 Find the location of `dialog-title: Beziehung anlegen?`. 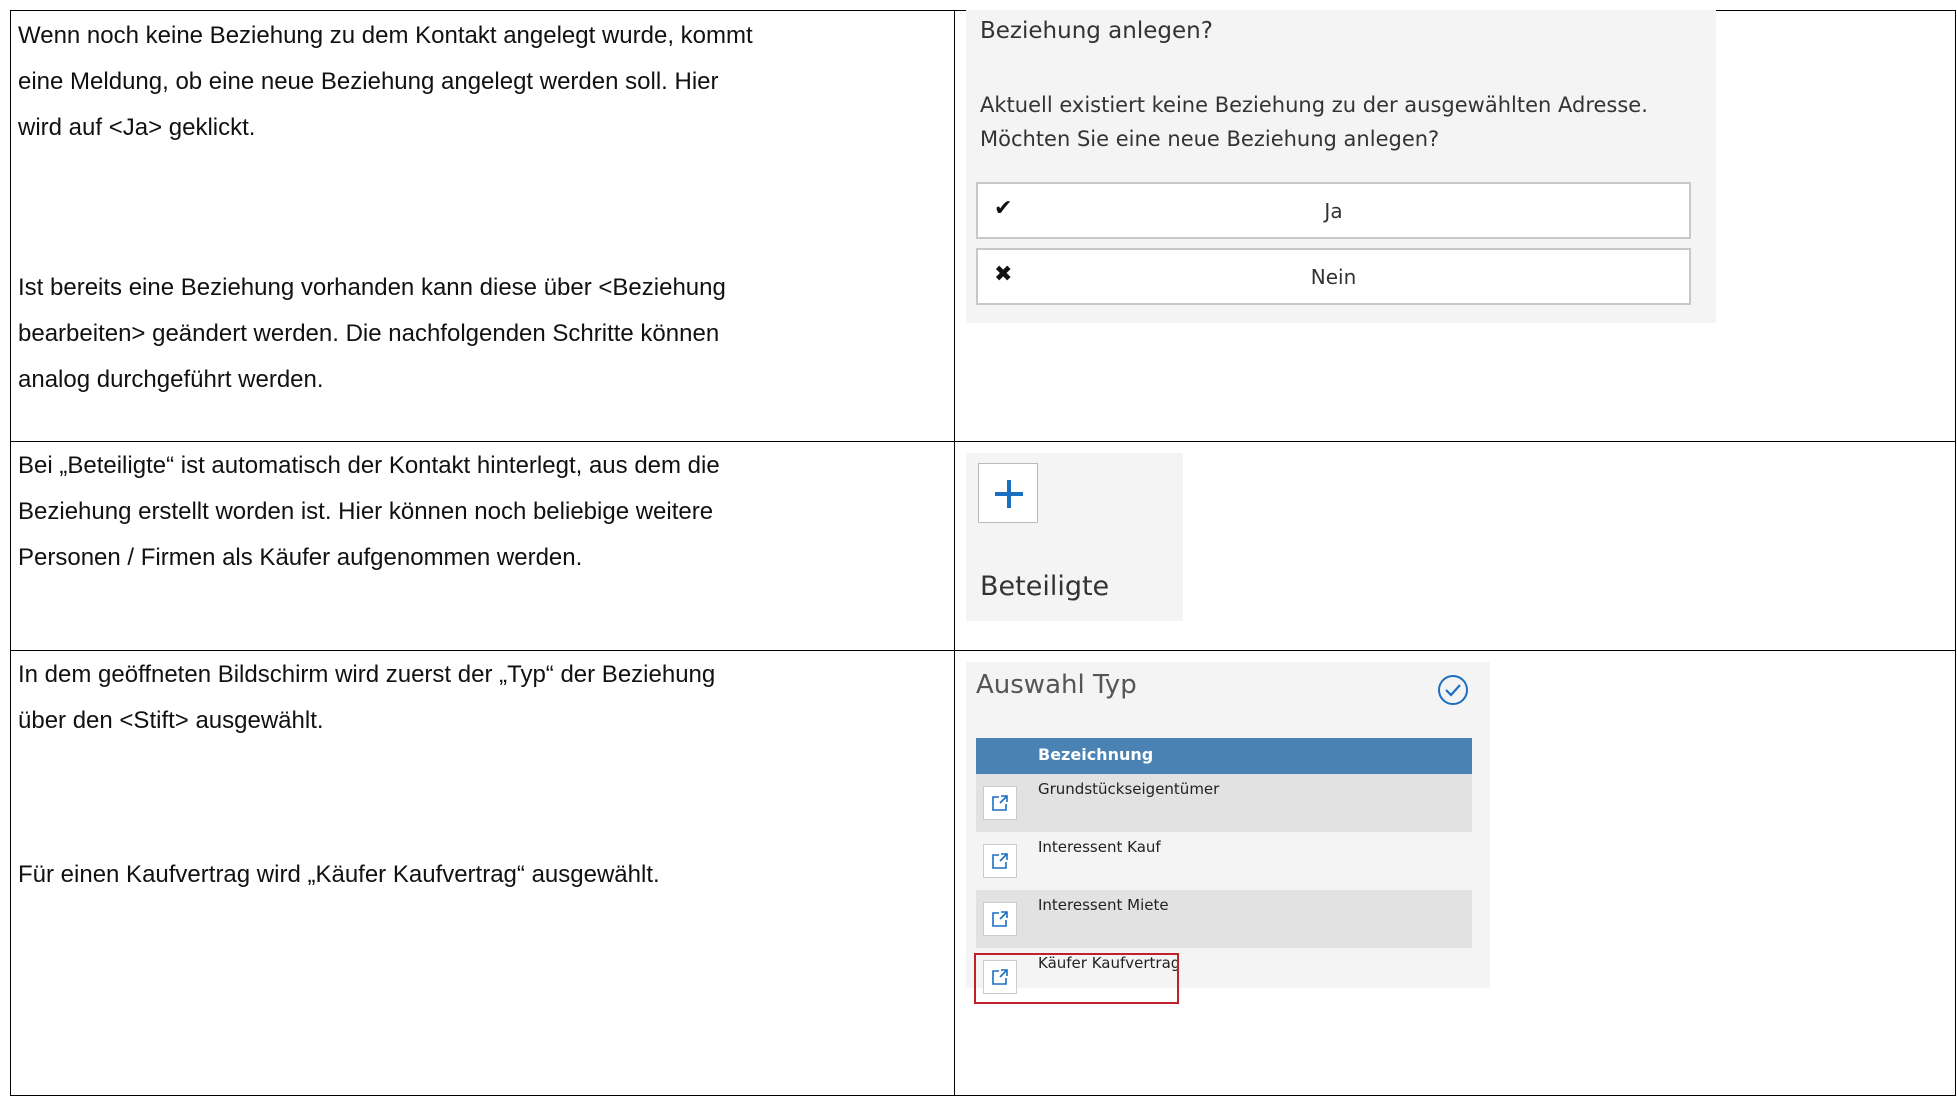

dialog-title: Beziehung anlegen? is located at coordinates (1096, 31).